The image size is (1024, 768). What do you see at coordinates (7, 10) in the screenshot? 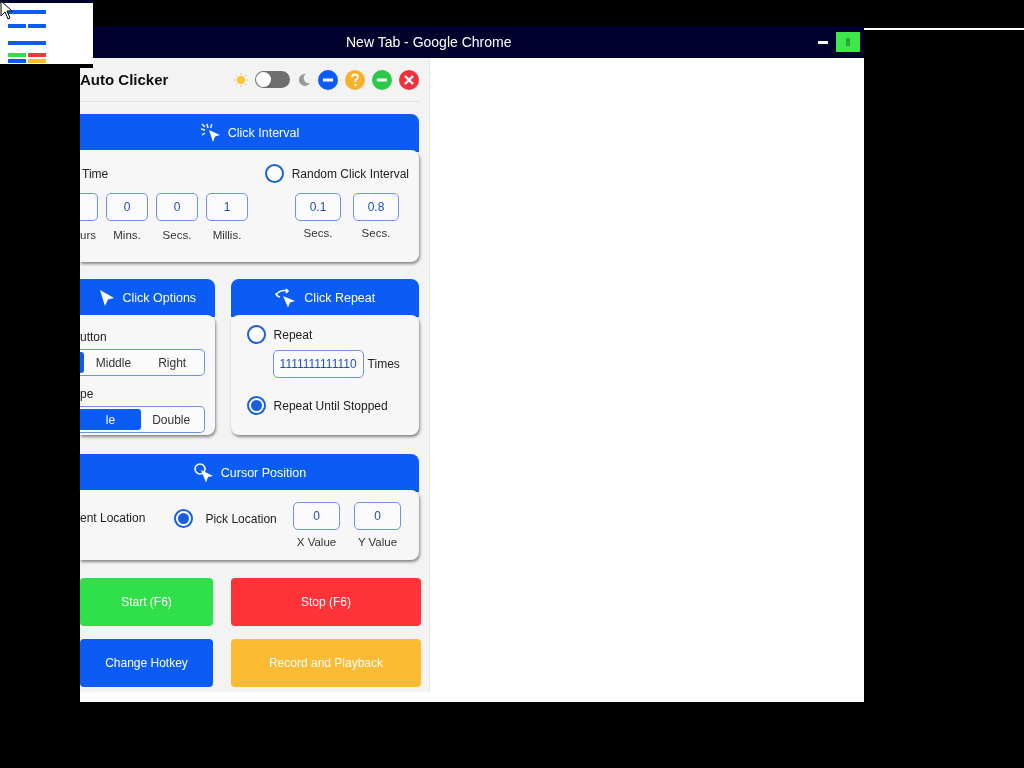
I see `mouse-pointer-icon` at bounding box center [7, 10].